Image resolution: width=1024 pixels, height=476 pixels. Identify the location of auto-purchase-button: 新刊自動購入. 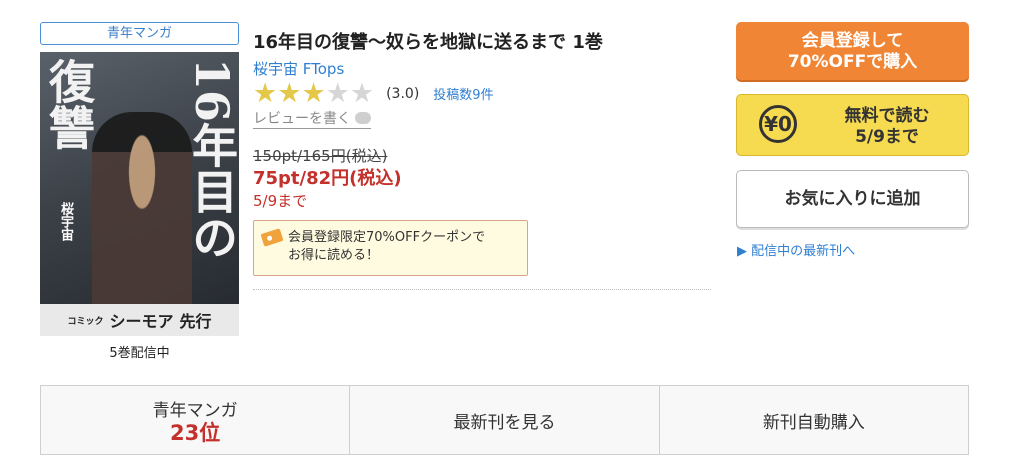
(814, 420).